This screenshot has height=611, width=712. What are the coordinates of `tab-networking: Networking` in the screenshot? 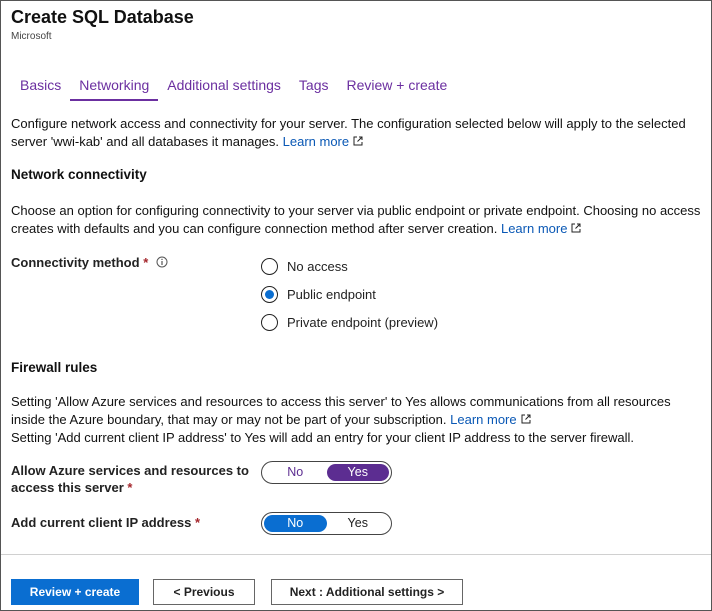 It's located at (114, 89).